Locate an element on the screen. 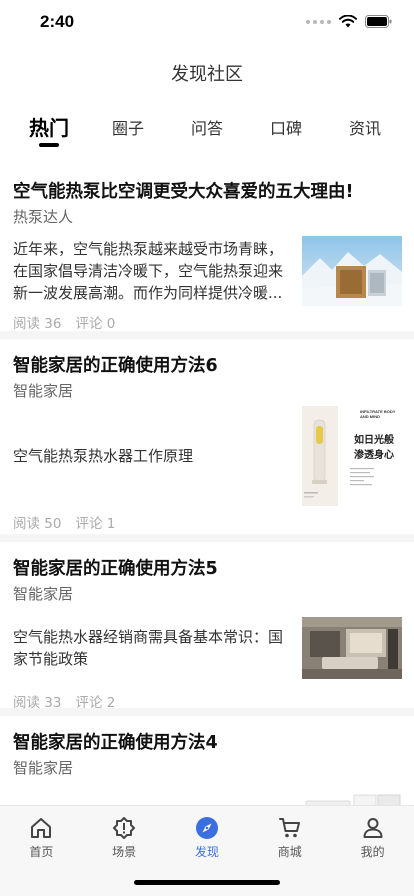 The width and height of the screenshot is (414, 896). article-title: 智能家居的正确使用方法6 is located at coordinates (115, 366).